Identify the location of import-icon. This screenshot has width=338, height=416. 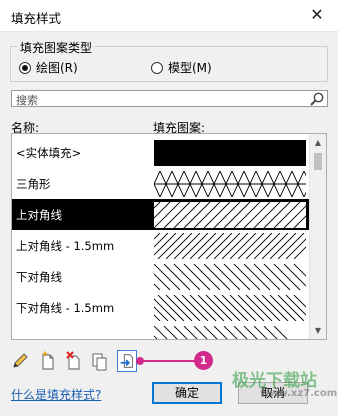
(127, 361).